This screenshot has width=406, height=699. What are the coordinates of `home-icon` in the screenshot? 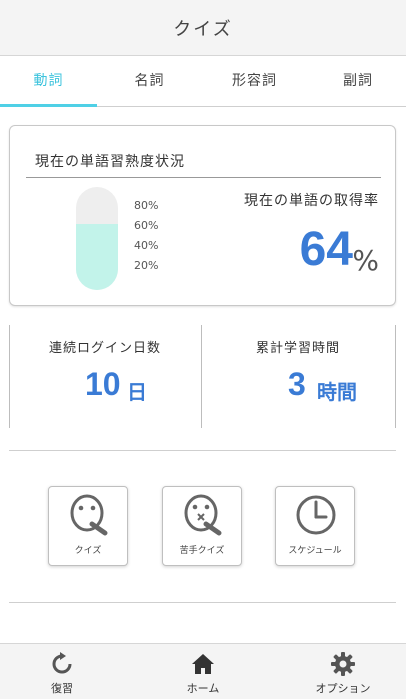 It's located at (203, 664).